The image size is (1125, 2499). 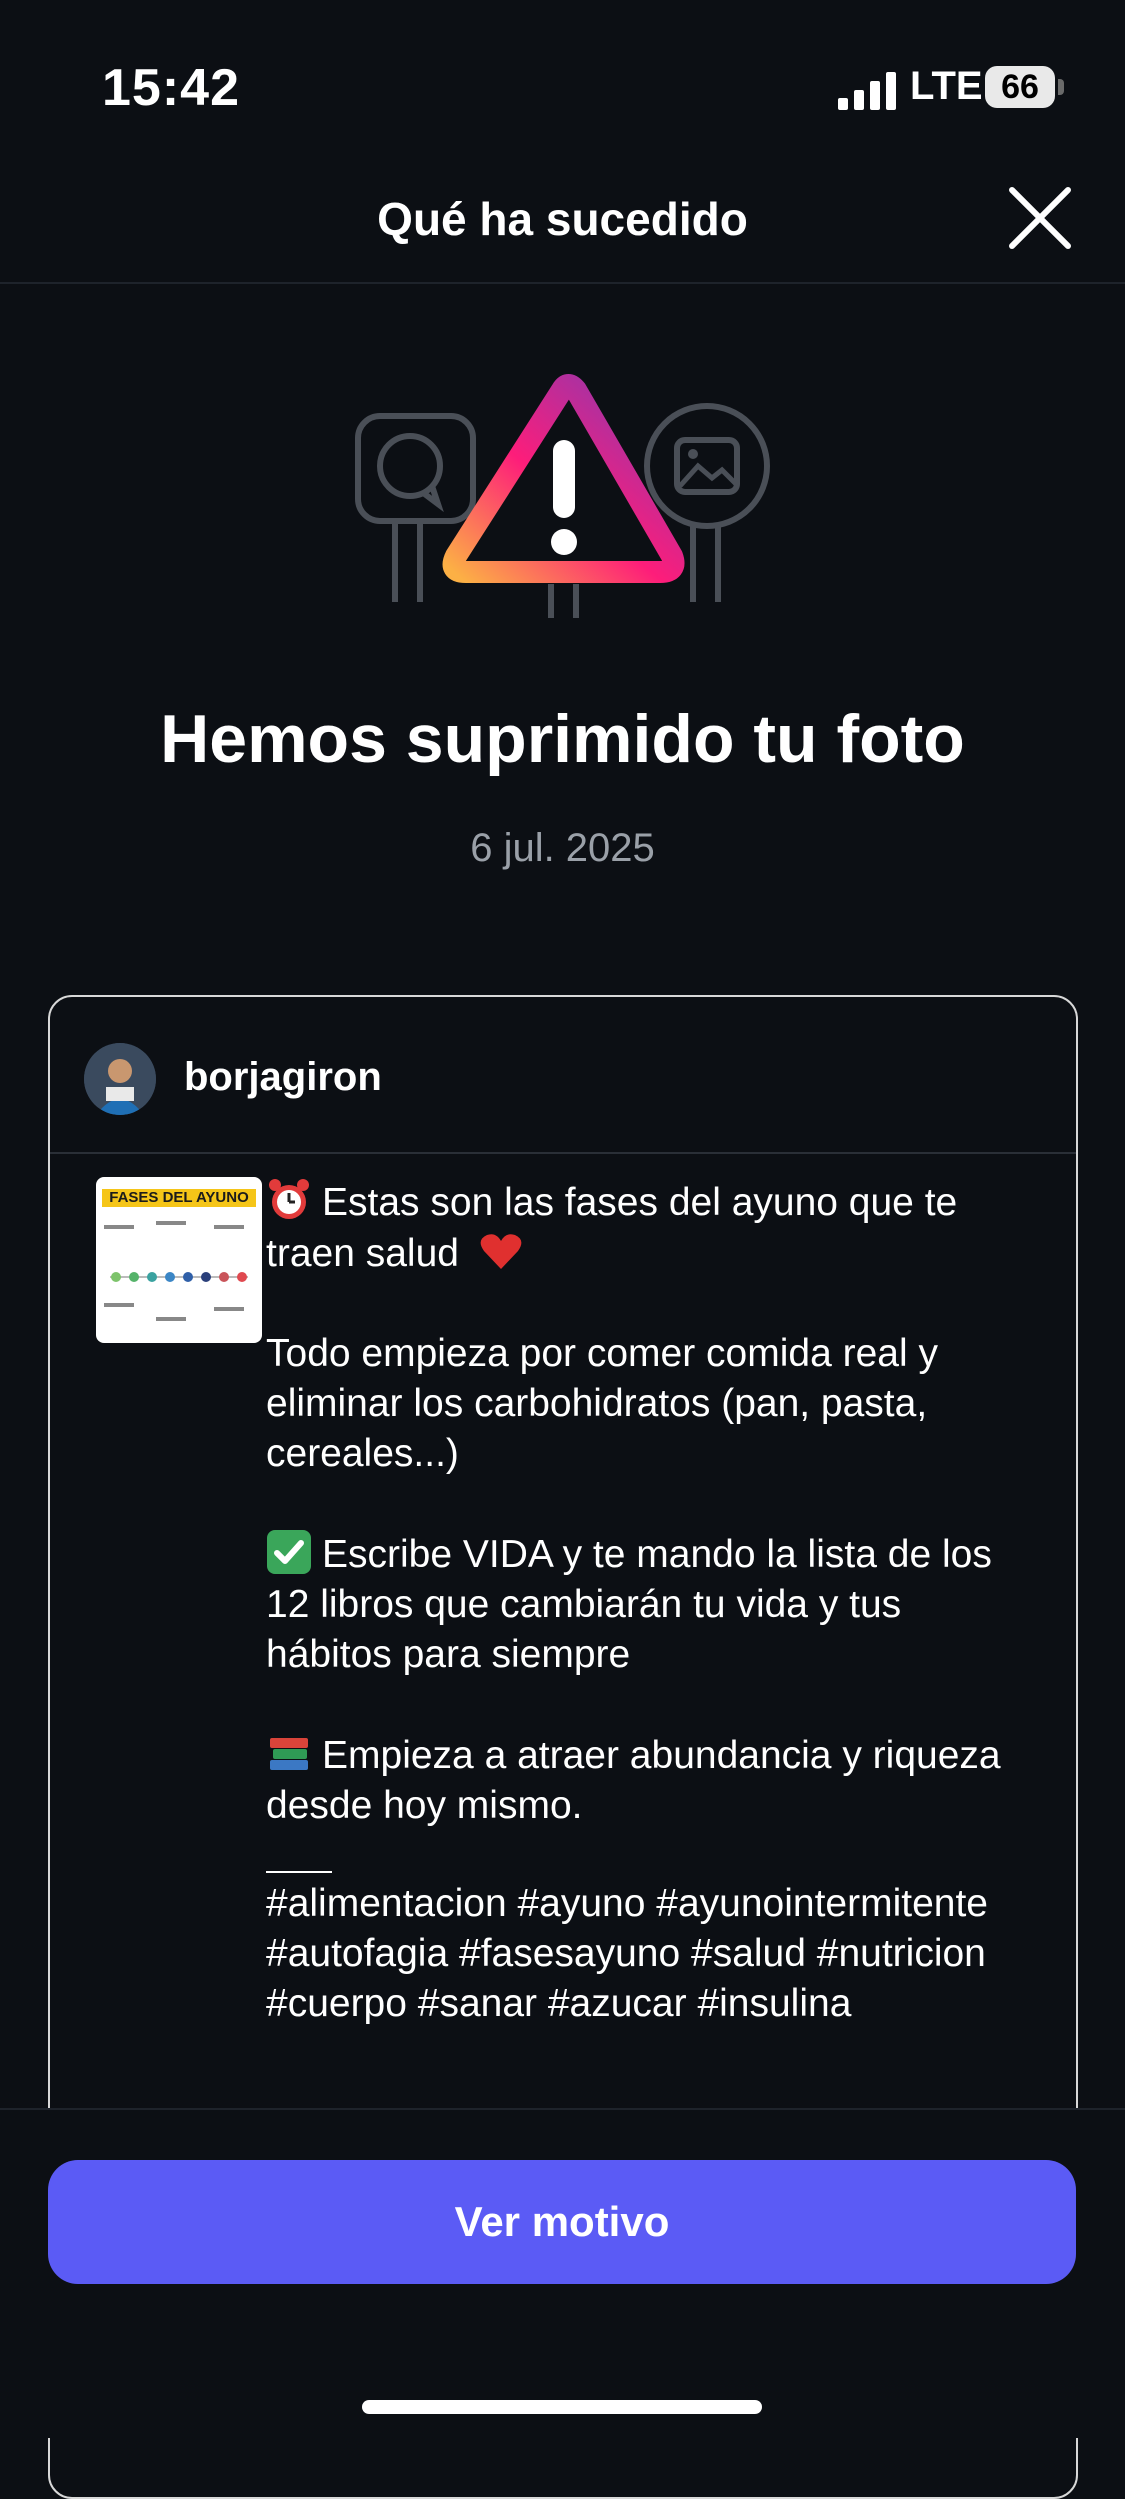 What do you see at coordinates (289, 1754) in the screenshot?
I see `books-emoji` at bounding box center [289, 1754].